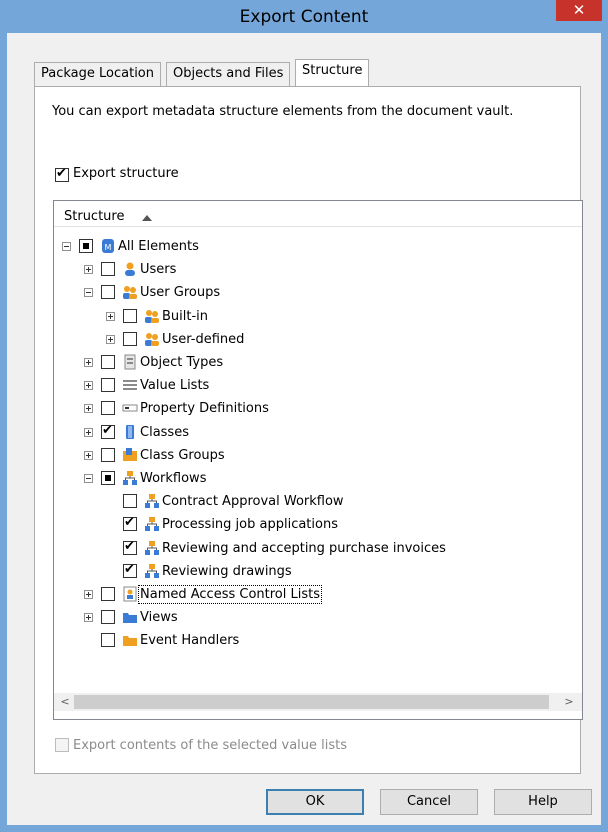 This screenshot has height=832, width=608. Describe the element at coordinates (204, 408) in the screenshot. I see `tree-item-label: Property Definitions` at that location.